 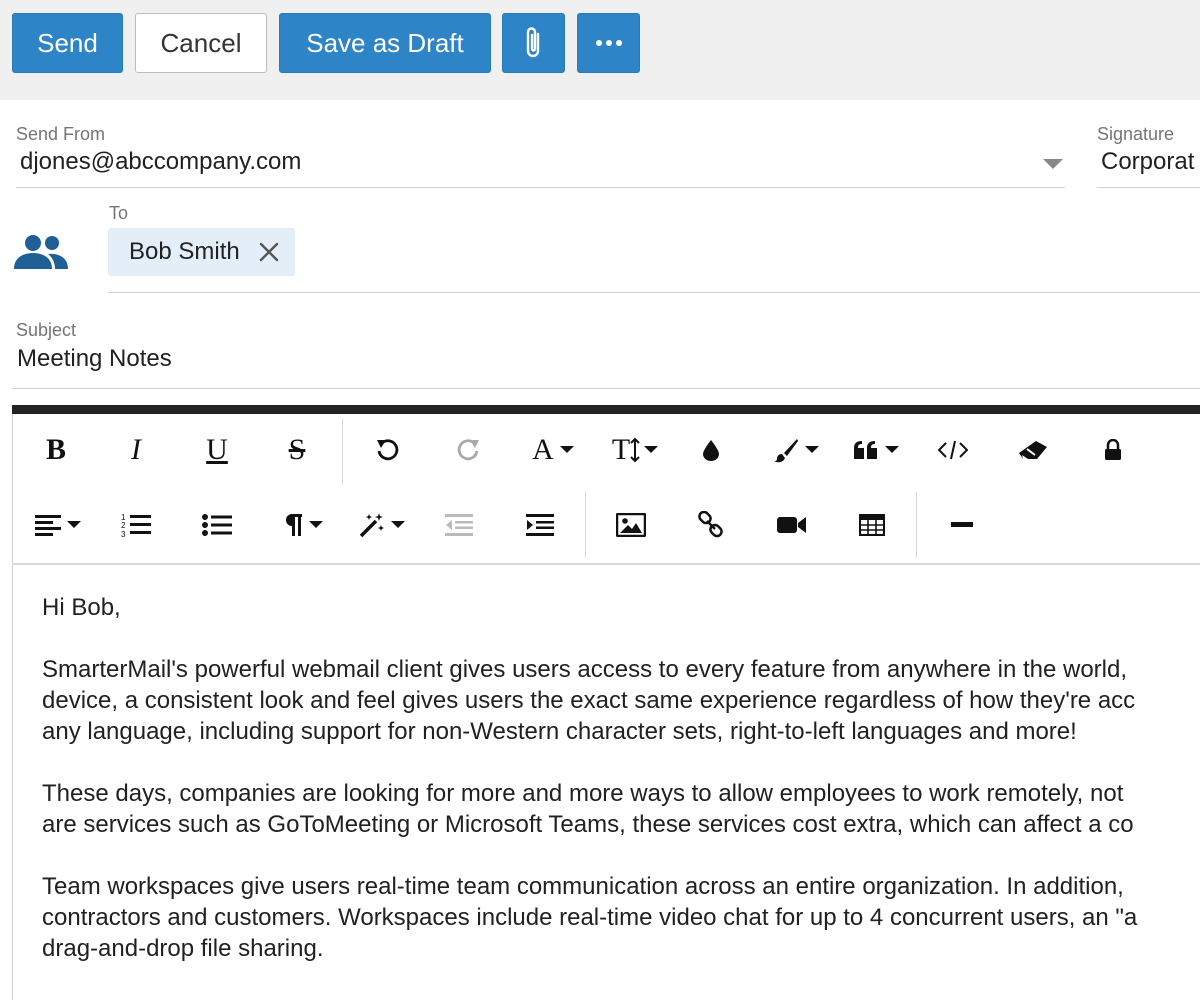 I want to click on strikethrough-icon: S, so click(x=297, y=449).